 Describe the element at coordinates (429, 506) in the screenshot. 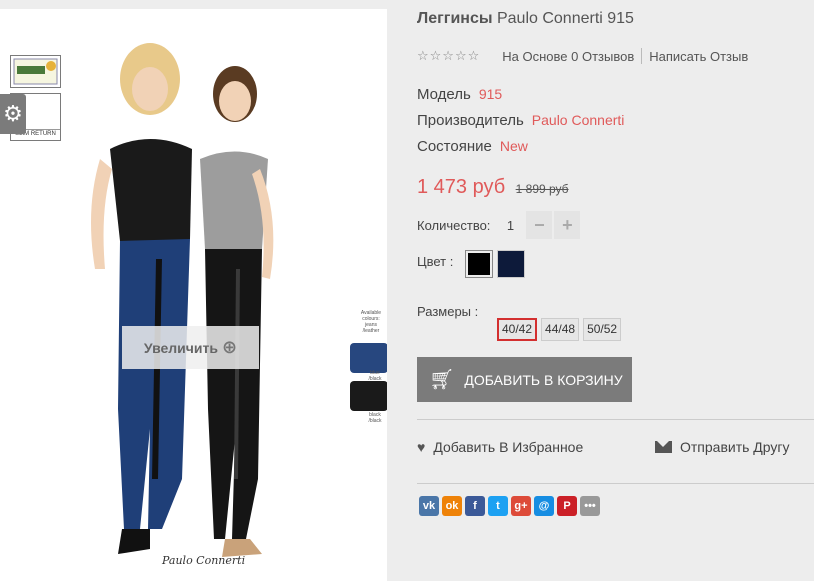

I see `vk-icon: vk` at that location.